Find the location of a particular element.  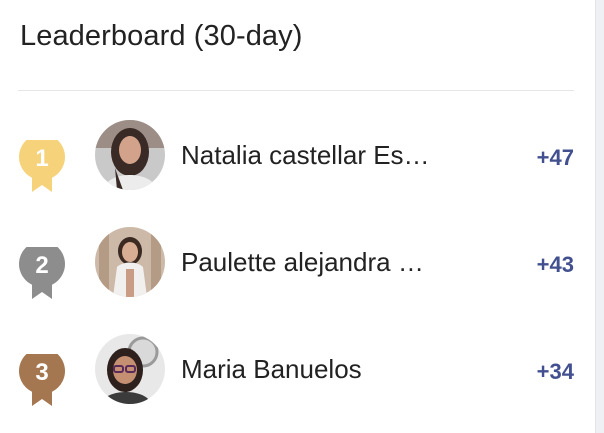

player-score: +43 is located at coordinates (555, 264).